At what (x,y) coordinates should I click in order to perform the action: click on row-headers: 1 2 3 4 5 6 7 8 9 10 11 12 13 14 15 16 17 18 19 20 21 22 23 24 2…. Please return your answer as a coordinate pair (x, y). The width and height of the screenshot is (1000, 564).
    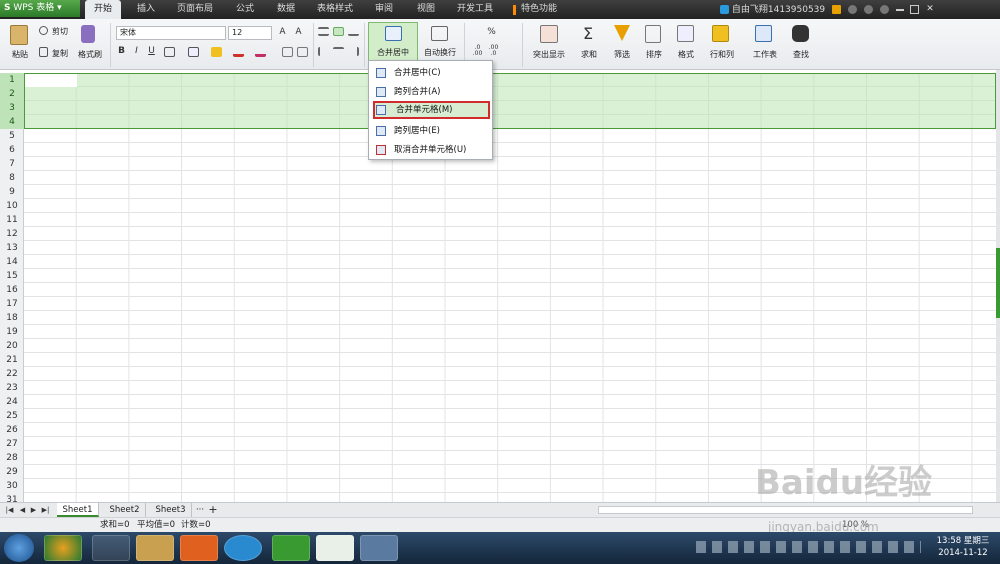
    Looking at the image, I should click on (12, 287).